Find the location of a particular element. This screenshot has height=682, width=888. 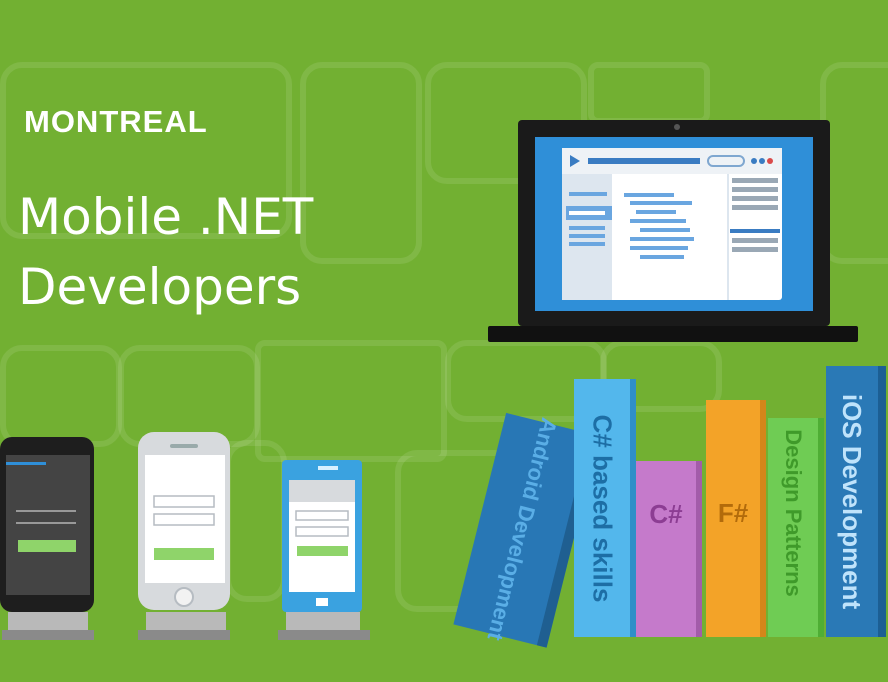

laptop-illustration is located at coordinates (673, 231).